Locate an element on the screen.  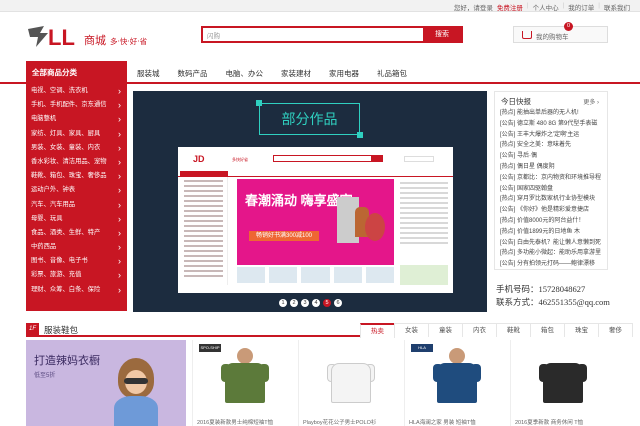
floor-tab: 奢侈 is located at coordinates (615, 330).